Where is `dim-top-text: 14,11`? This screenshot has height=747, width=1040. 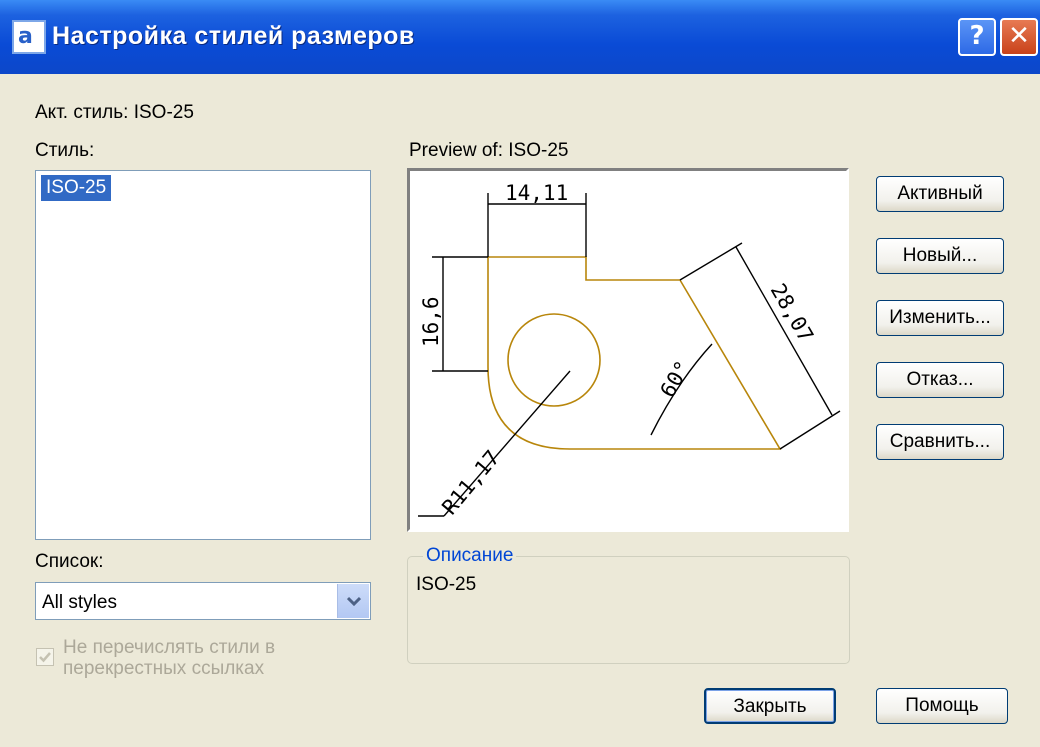 dim-top-text: 14,11 is located at coordinates (536, 193).